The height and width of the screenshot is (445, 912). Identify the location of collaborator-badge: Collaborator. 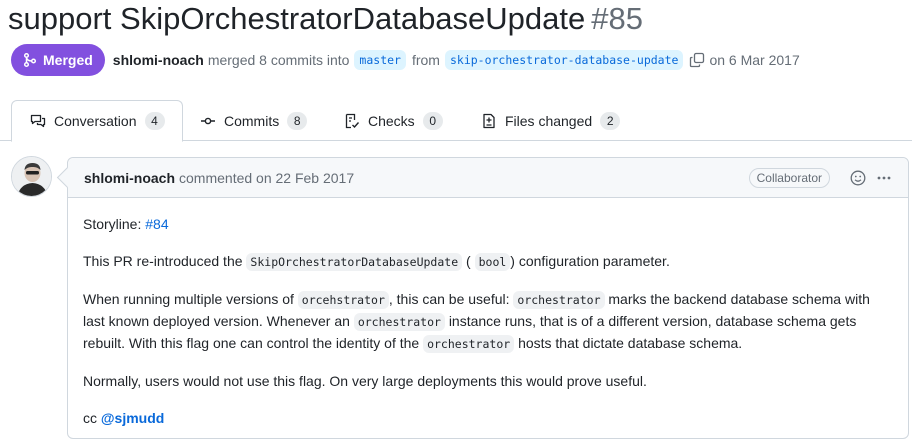
(789, 178).